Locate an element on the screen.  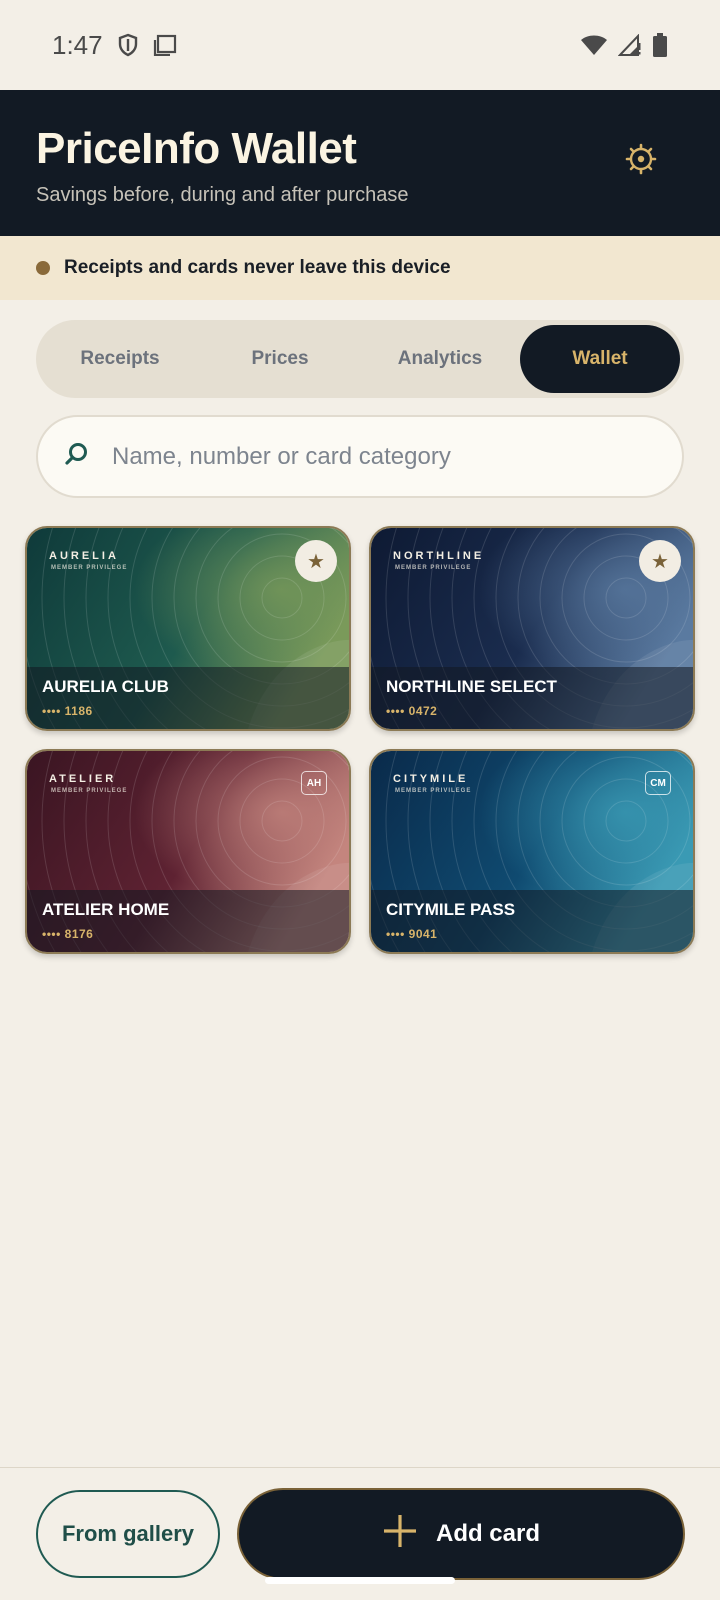
settings-button is located at coordinates (641, 161).